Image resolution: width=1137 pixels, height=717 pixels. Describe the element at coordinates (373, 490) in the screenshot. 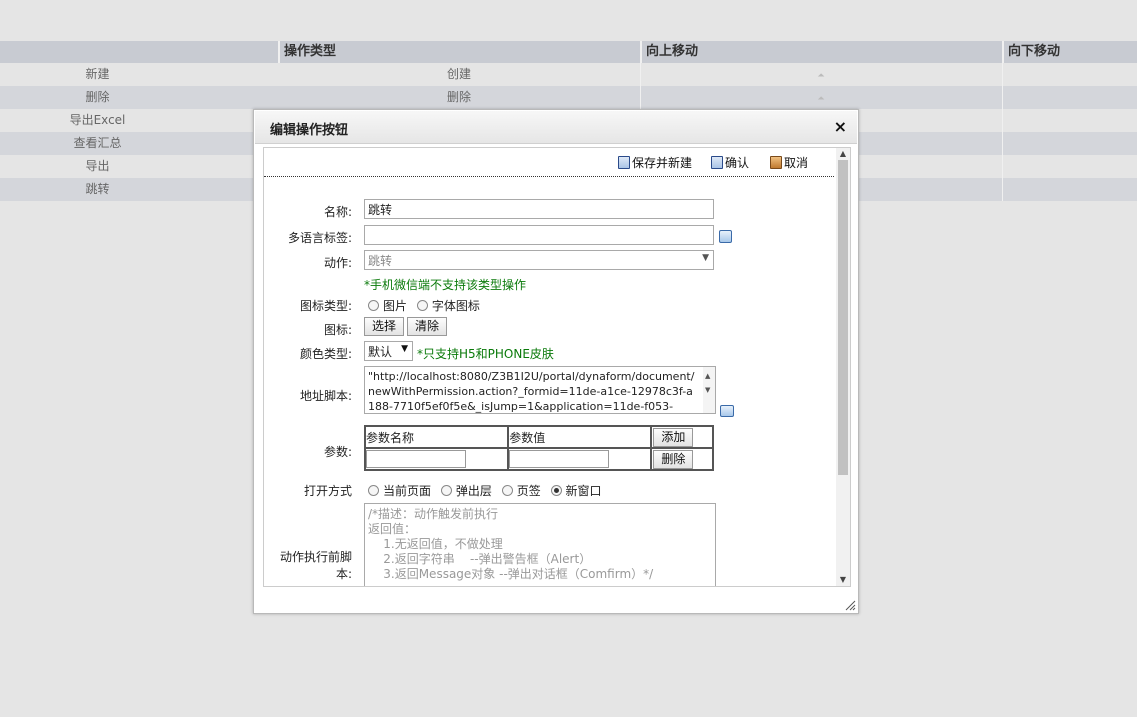

I see `open-current-radio` at that location.